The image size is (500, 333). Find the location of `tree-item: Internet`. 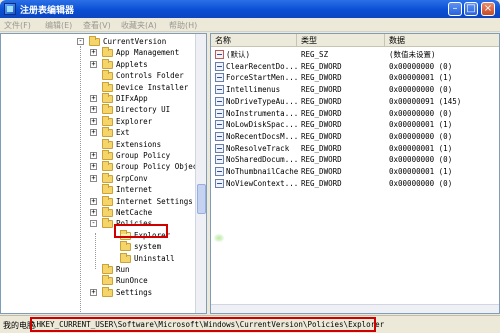

tree-item: Internet is located at coordinates (98, 189).